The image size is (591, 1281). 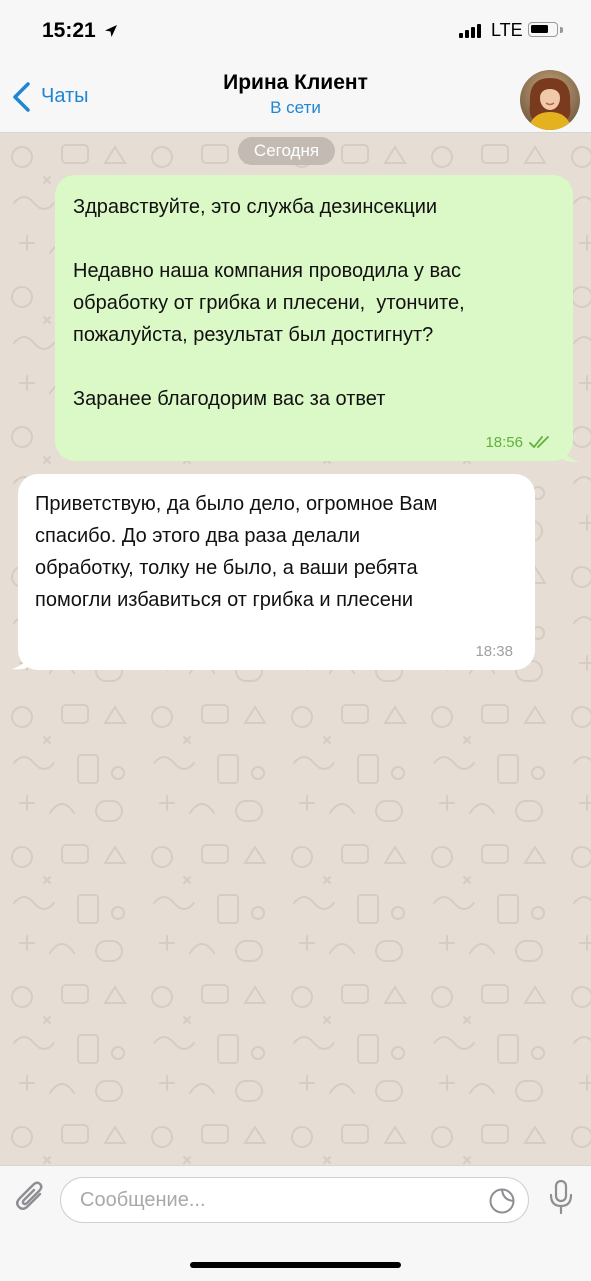 I want to click on message-time: 18:56, so click(x=504, y=442).